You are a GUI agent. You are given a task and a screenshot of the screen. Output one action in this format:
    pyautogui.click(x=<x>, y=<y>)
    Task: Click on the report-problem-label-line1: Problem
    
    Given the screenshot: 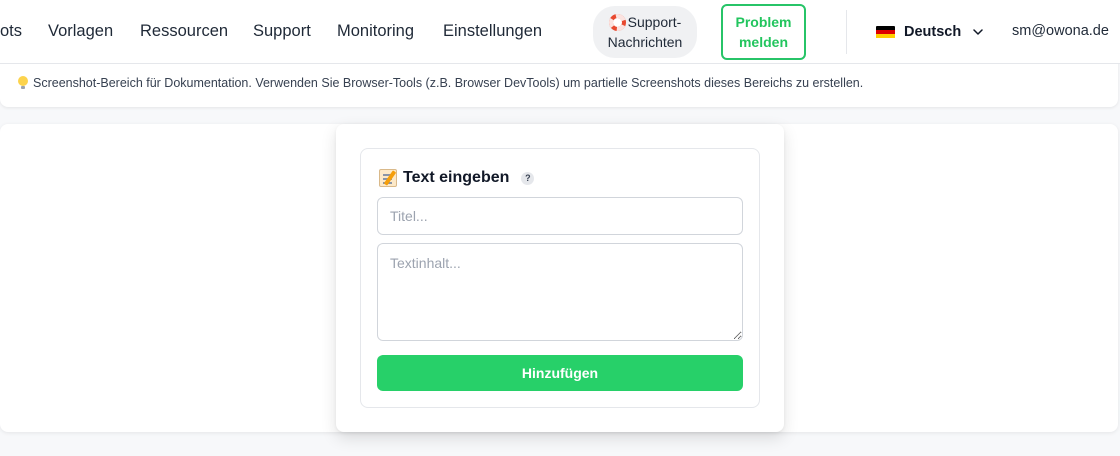 What is the action you would take?
    pyautogui.click(x=763, y=22)
    